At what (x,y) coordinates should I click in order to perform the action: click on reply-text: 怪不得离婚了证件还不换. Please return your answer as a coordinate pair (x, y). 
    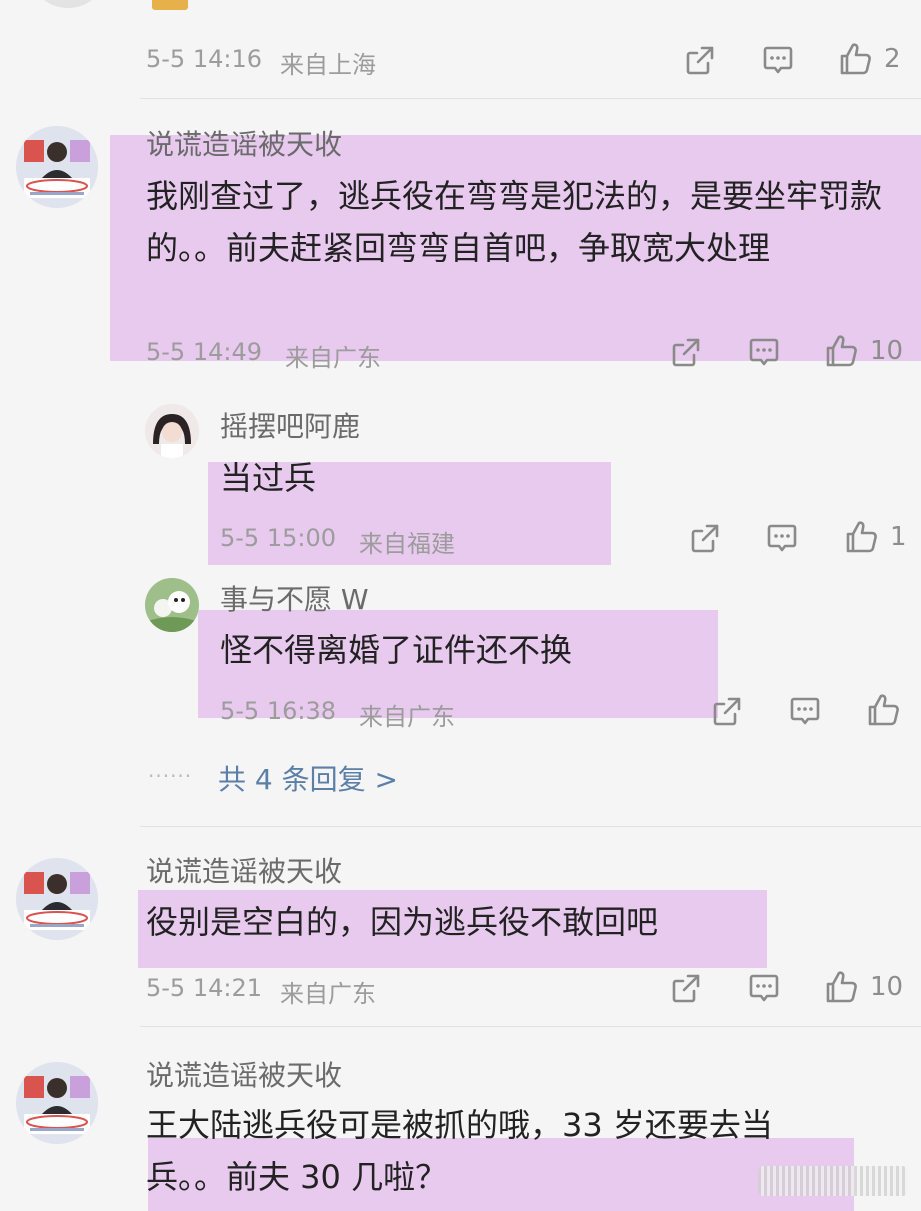
    Looking at the image, I should click on (396, 650).